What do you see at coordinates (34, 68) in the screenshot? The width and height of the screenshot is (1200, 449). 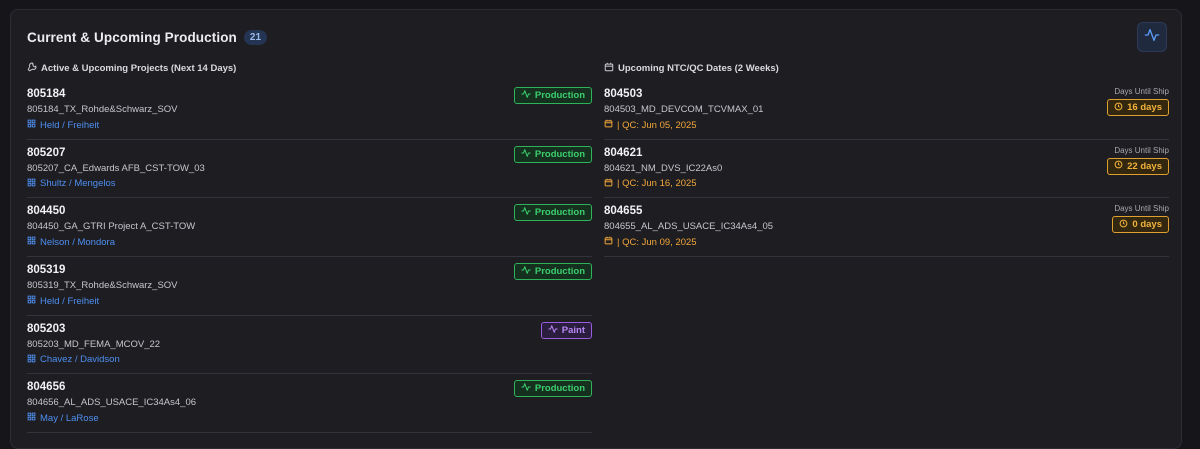 I see `wrench-icon` at bounding box center [34, 68].